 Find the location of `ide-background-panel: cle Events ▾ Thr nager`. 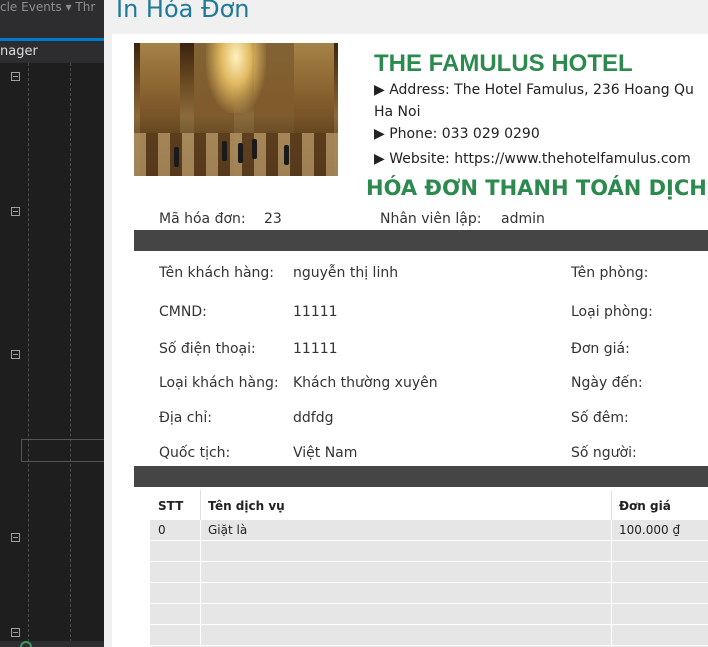

ide-background-panel: cle Events ▾ Thr nager is located at coordinates (52, 323).